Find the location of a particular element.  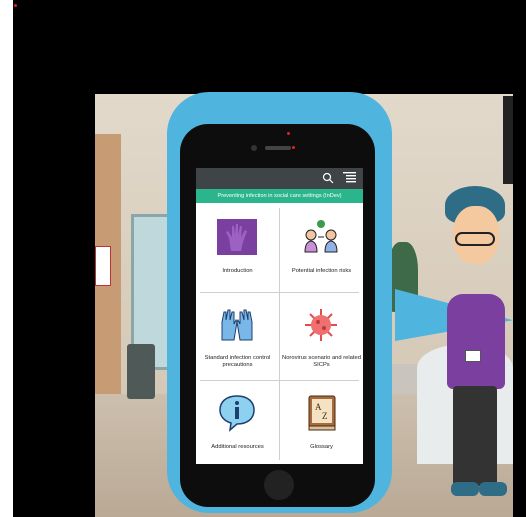

svg-text: Z is located at coordinates (325, 416).